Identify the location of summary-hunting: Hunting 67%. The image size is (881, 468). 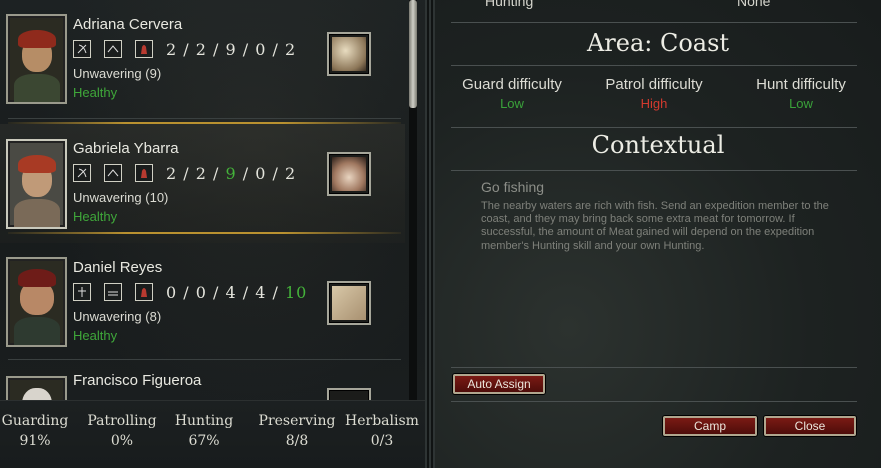
(204, 431).